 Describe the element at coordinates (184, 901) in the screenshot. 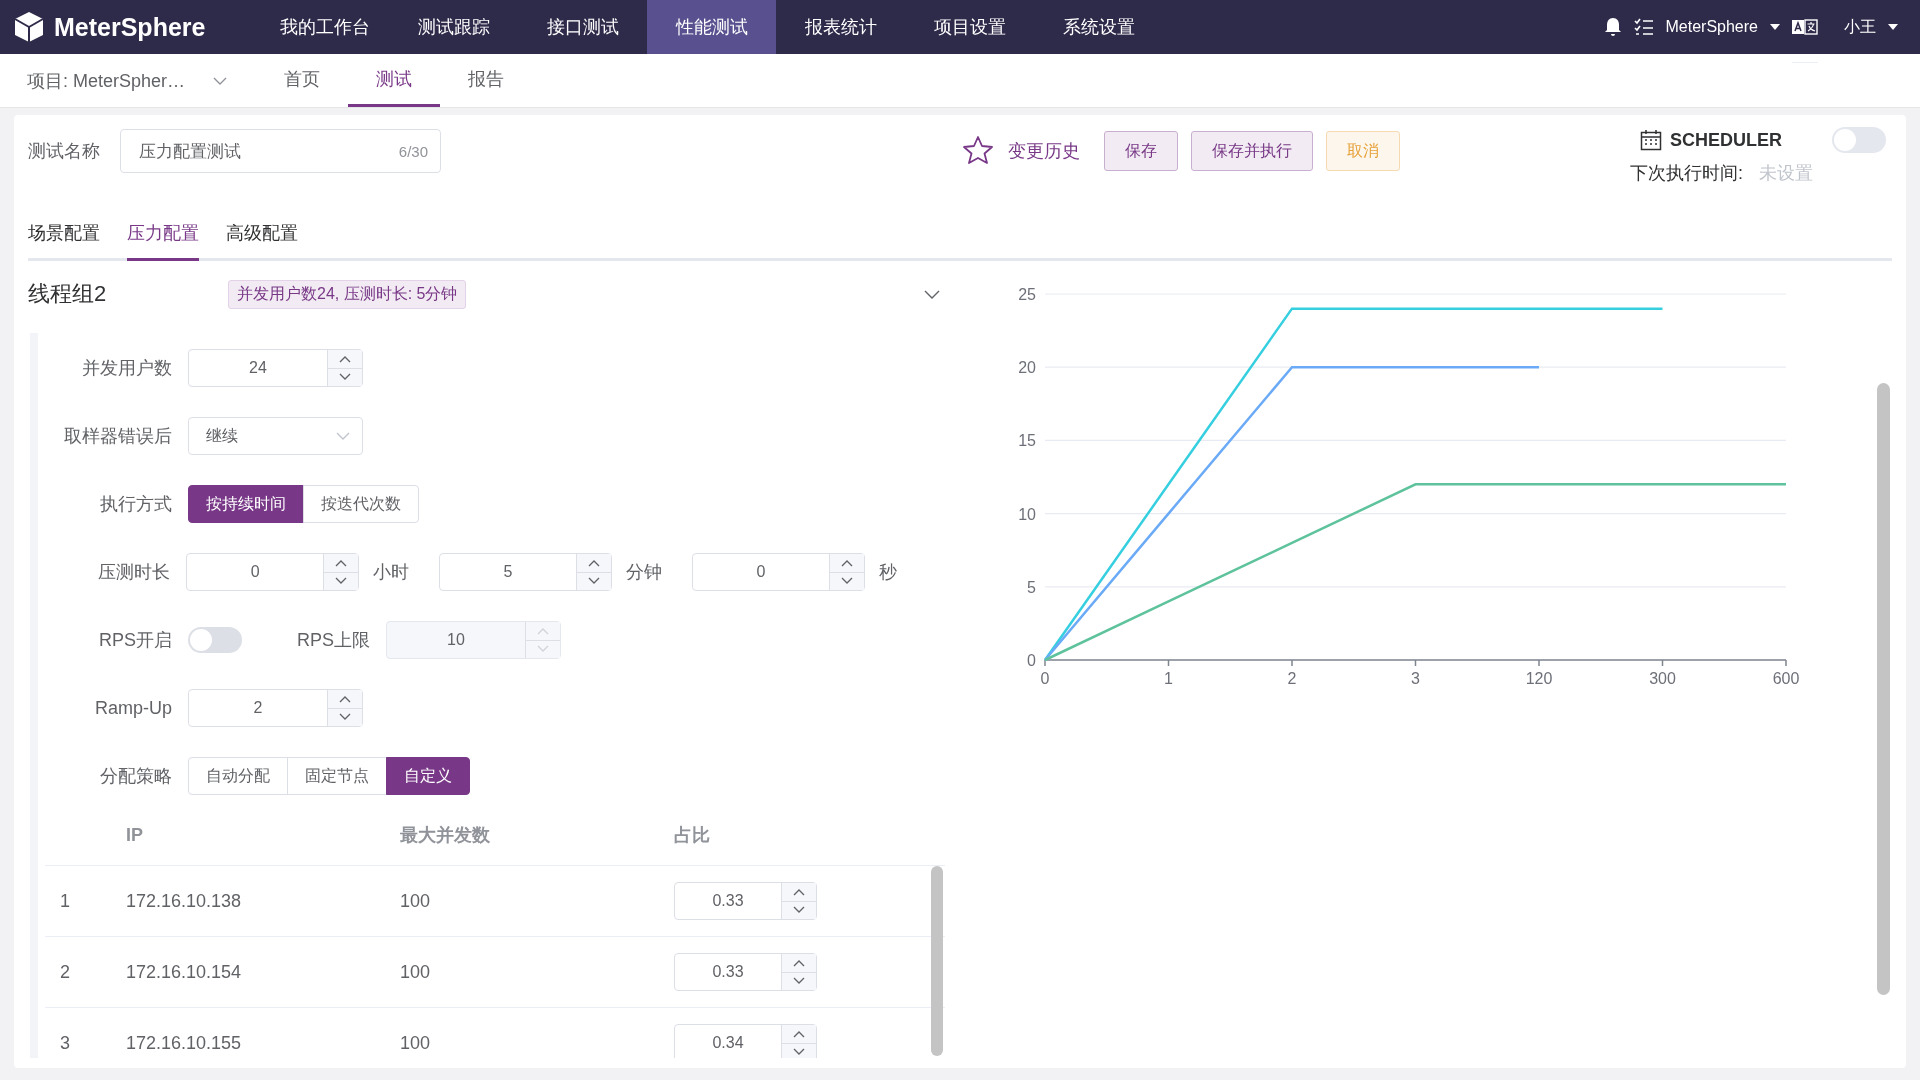

I see `ip-cell-text: 172.16.10.138` at that location.